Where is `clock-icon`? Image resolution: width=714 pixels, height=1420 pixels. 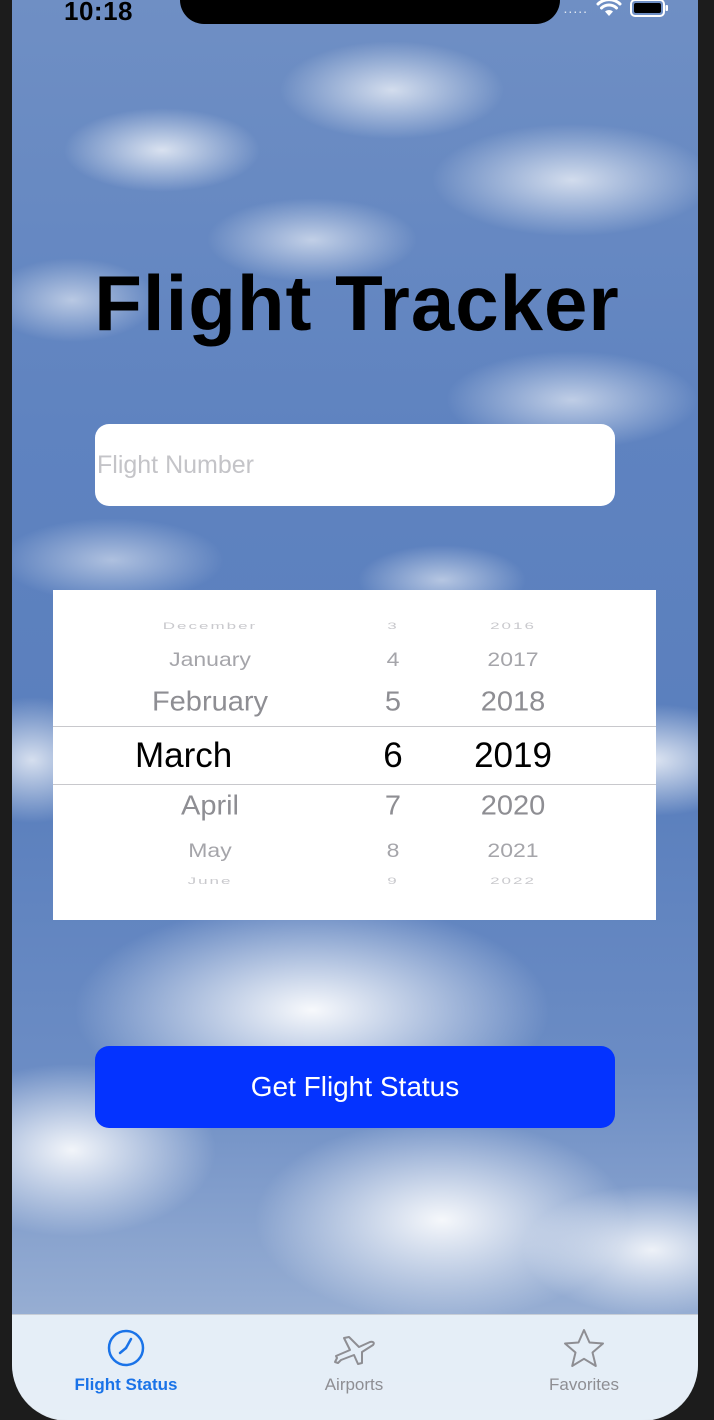
clock-icon is located at coordinates (126, 1348).